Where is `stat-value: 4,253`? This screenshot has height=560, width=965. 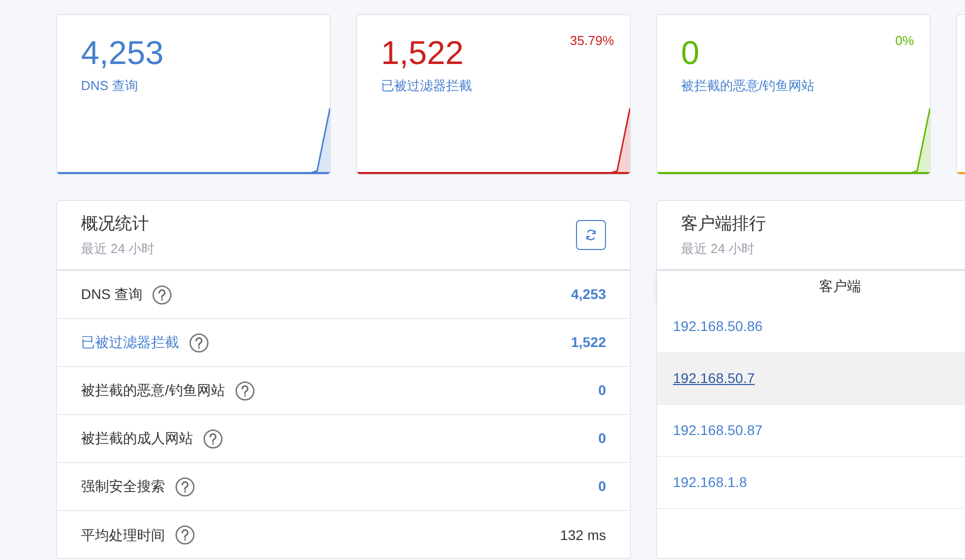 stat-value: 4,253 is located at coordinates (122, 53).